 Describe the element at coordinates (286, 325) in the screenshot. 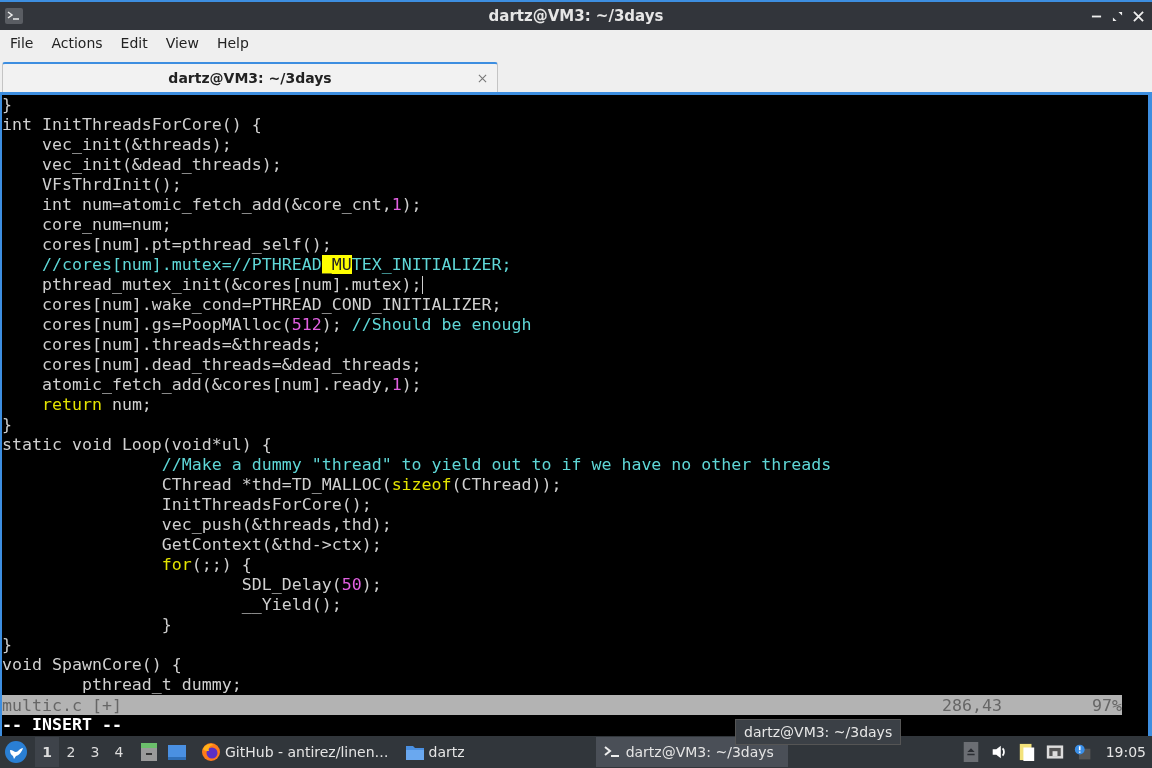

I see `code-line: cores[num].gs=PoopMAlloc(512); //Should be enough` at that location.